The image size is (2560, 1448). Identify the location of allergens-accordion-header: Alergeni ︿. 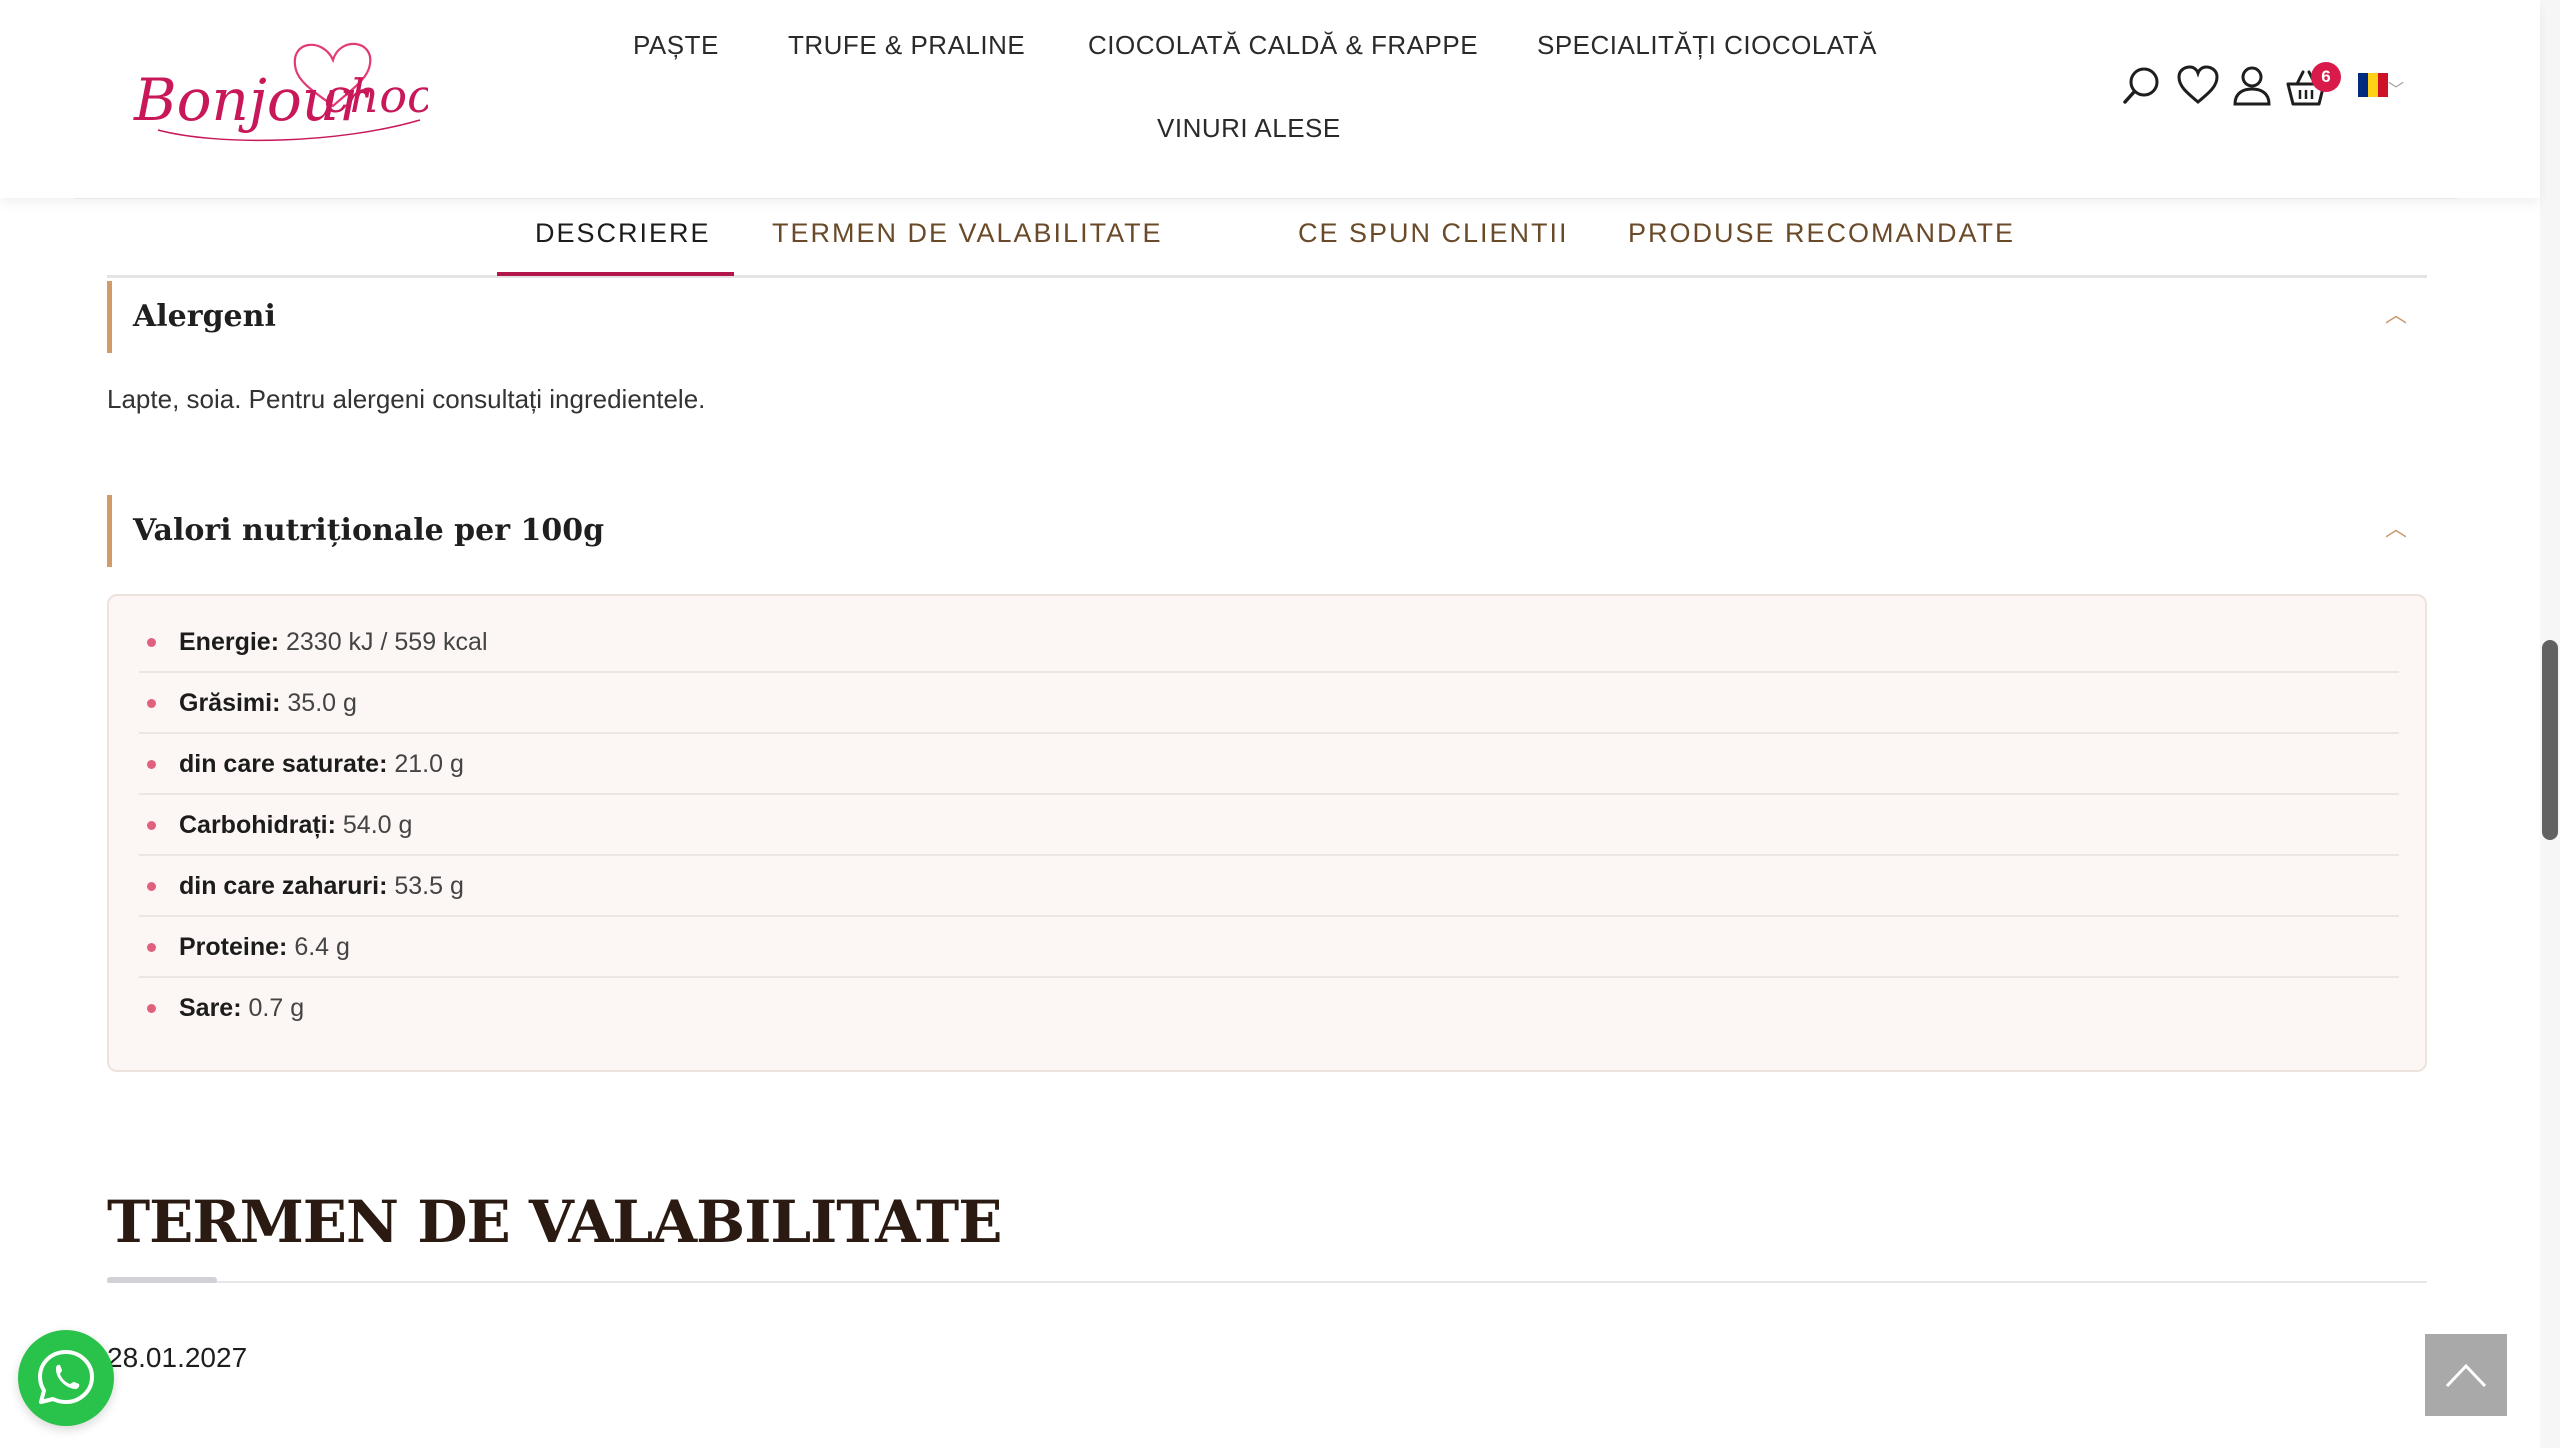
(1267, 317).